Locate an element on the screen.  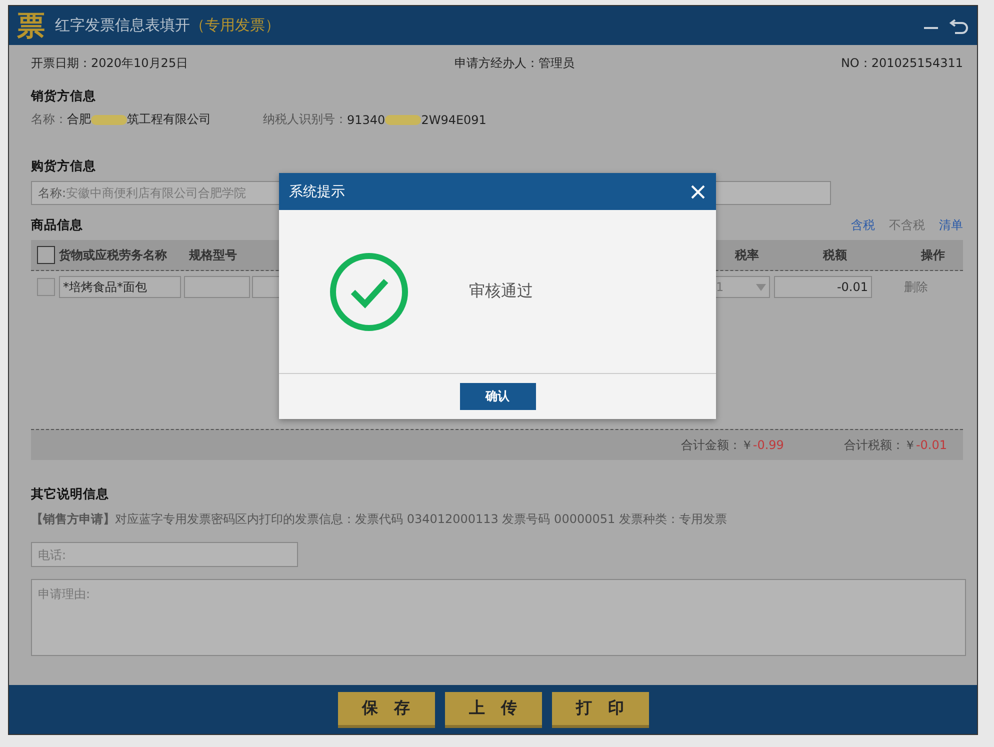
invoice-date: 开票日期：2020年10月25日 is located at coordinates (109, 63).